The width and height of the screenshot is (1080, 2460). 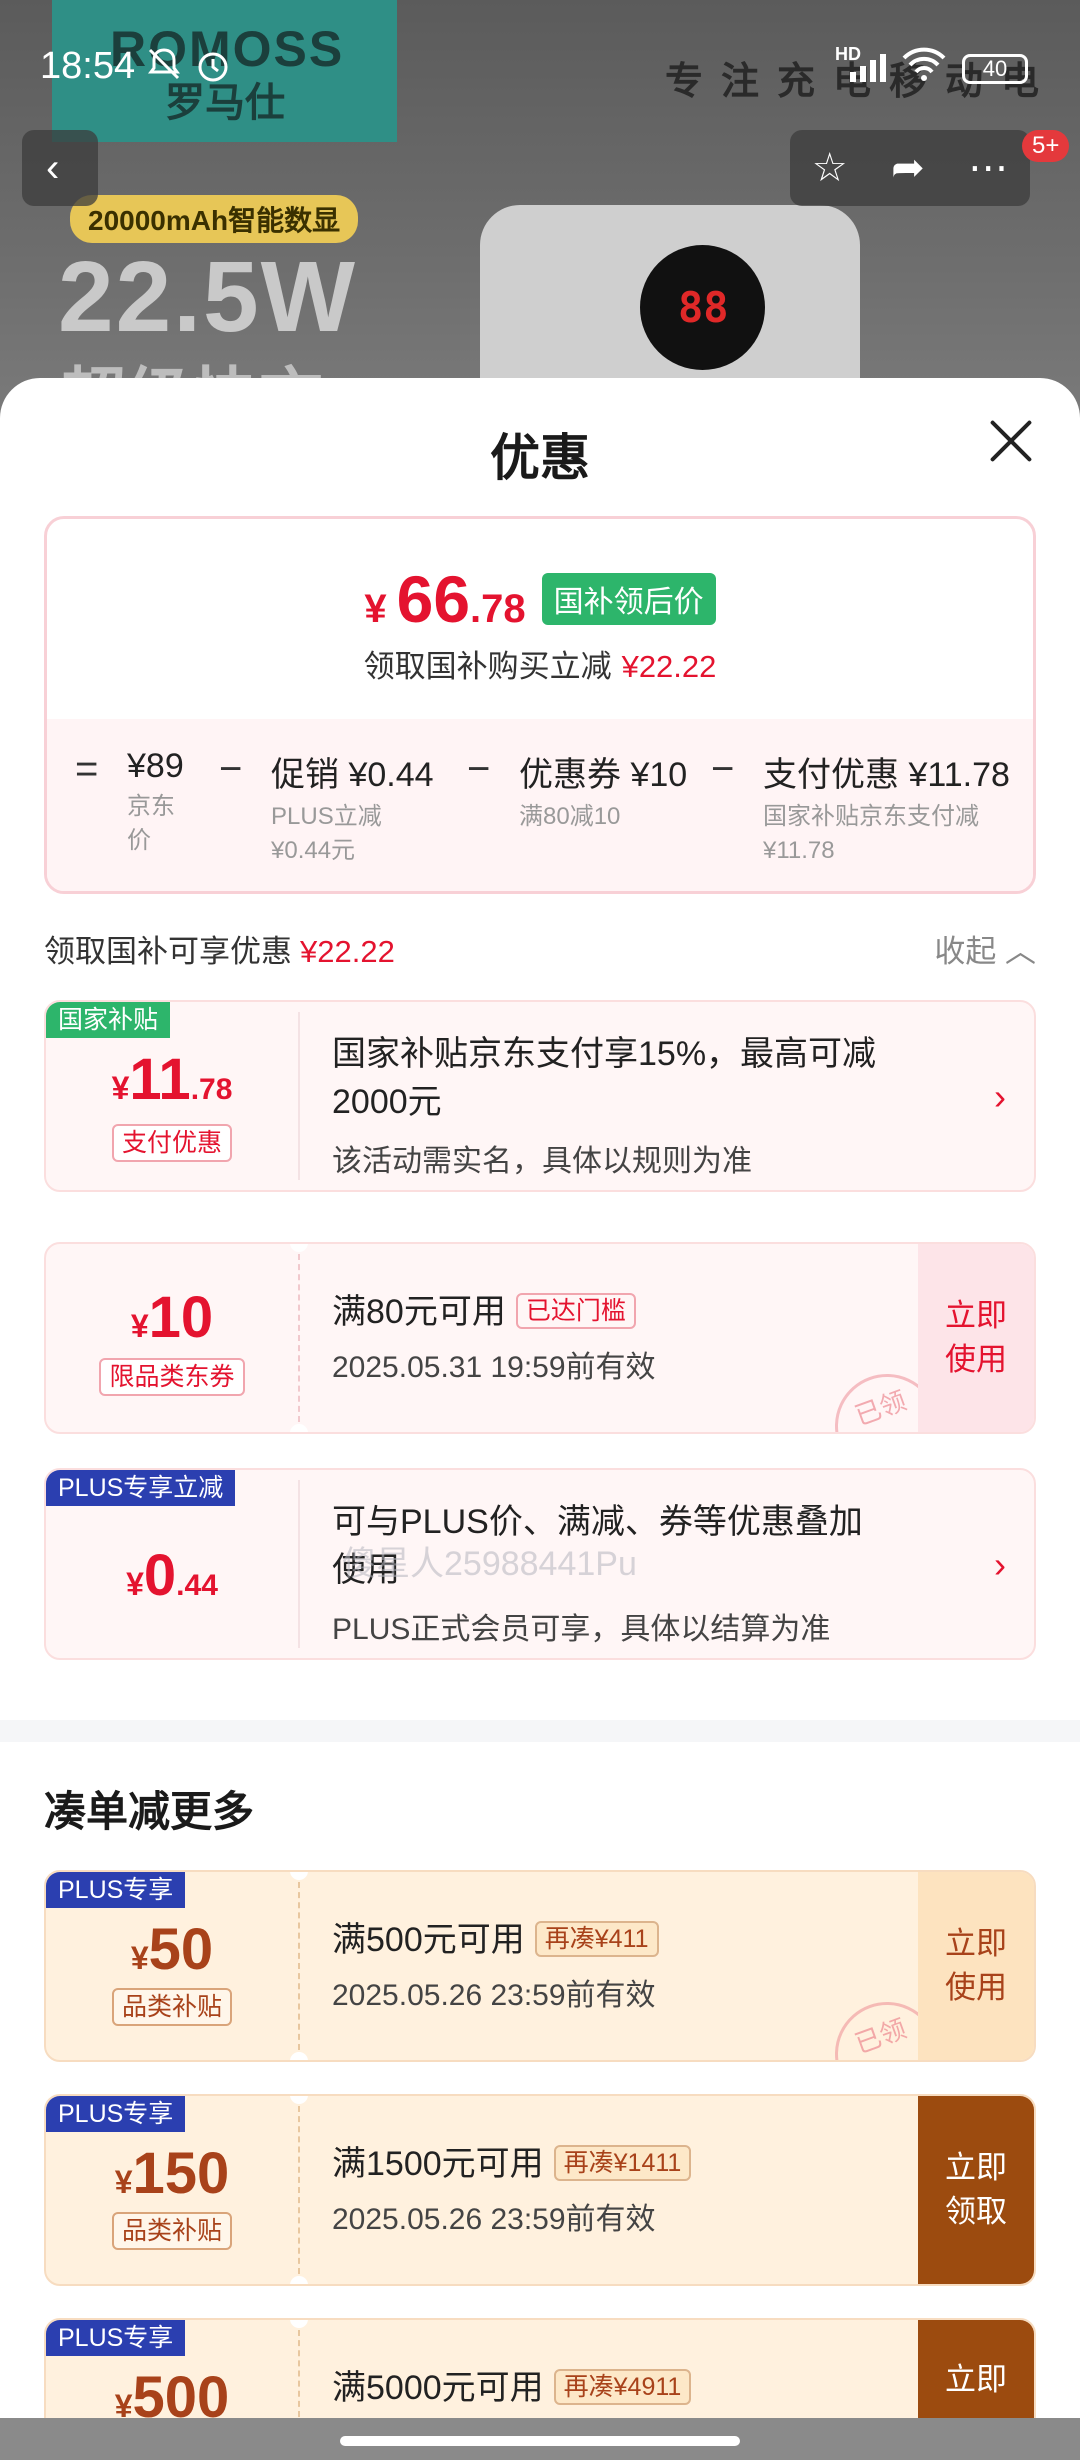 What do you see at coordinates (622, 2387) in the screenshot?
I see `remaining-badge: 再凑¥4911` at bounding box center [622, 2387].